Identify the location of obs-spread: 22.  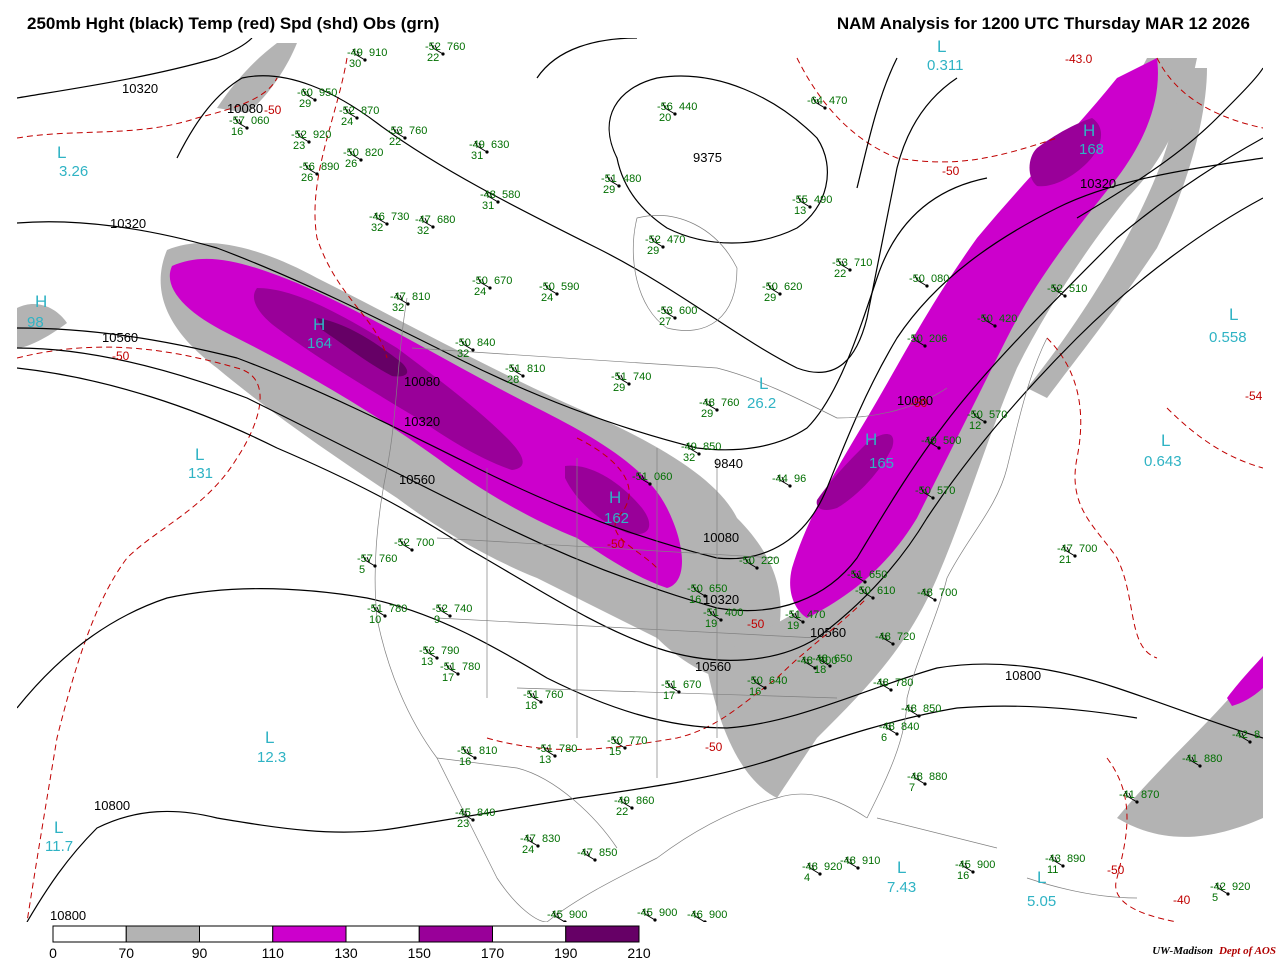
(433, 58).